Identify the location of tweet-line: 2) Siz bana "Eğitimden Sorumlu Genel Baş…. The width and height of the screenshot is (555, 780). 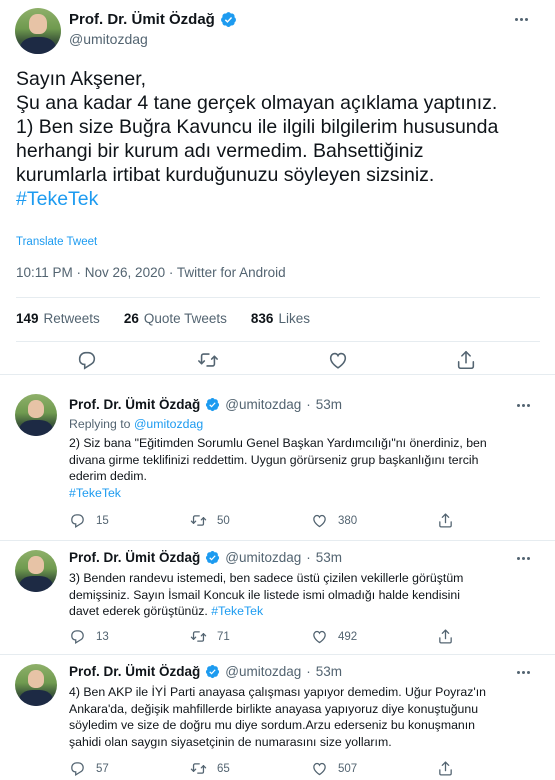
(278, 443).